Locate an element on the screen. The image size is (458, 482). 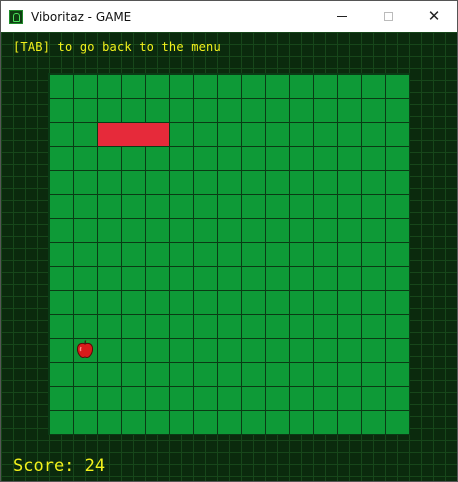
maximize-icon is located at coordinates (388, 16).